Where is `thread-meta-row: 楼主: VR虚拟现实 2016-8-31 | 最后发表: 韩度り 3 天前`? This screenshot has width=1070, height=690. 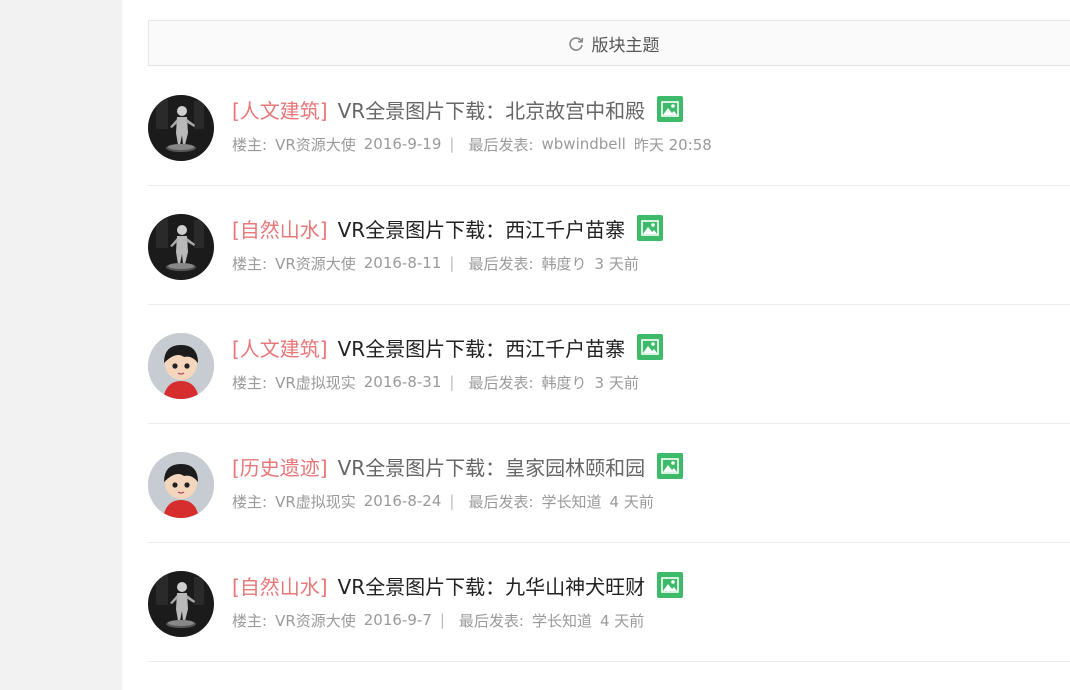
thread-meta-row: 楼主: VR虚拟现实 2016-8-31 | 最后发表: 韩度り 3 天前 is located at coordinates (439, 382).